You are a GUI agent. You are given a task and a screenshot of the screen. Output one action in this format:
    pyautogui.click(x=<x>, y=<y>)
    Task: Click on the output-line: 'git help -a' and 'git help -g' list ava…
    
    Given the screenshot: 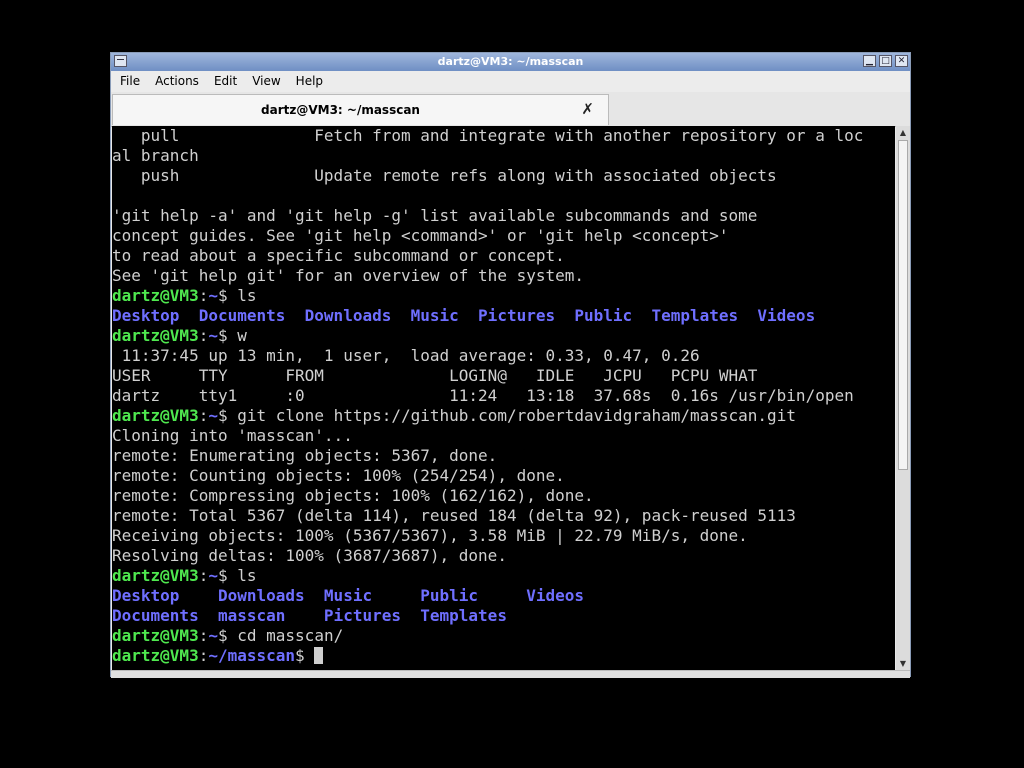 What is the action you would take?
    pyautogui.click(x=435, y=215)
    